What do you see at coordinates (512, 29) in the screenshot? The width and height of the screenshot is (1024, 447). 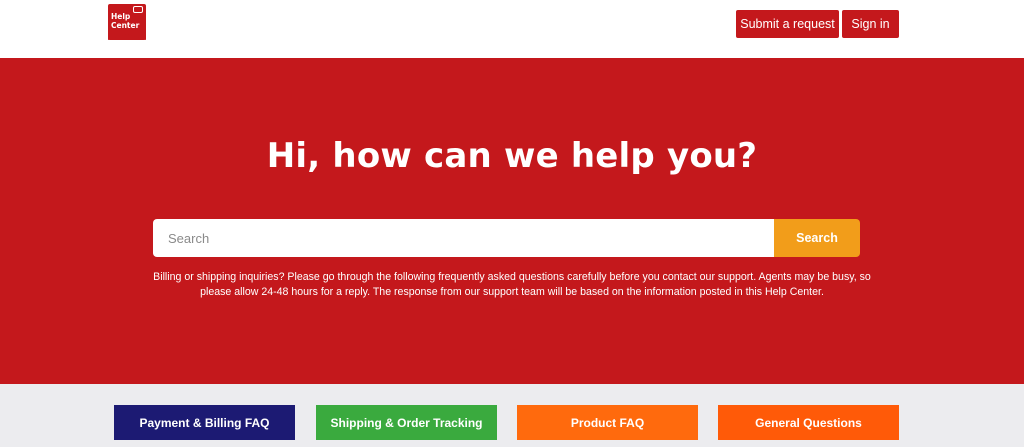 I see `top-header: Help Center Submit a request Sign in` at bounding box center [512, 29].